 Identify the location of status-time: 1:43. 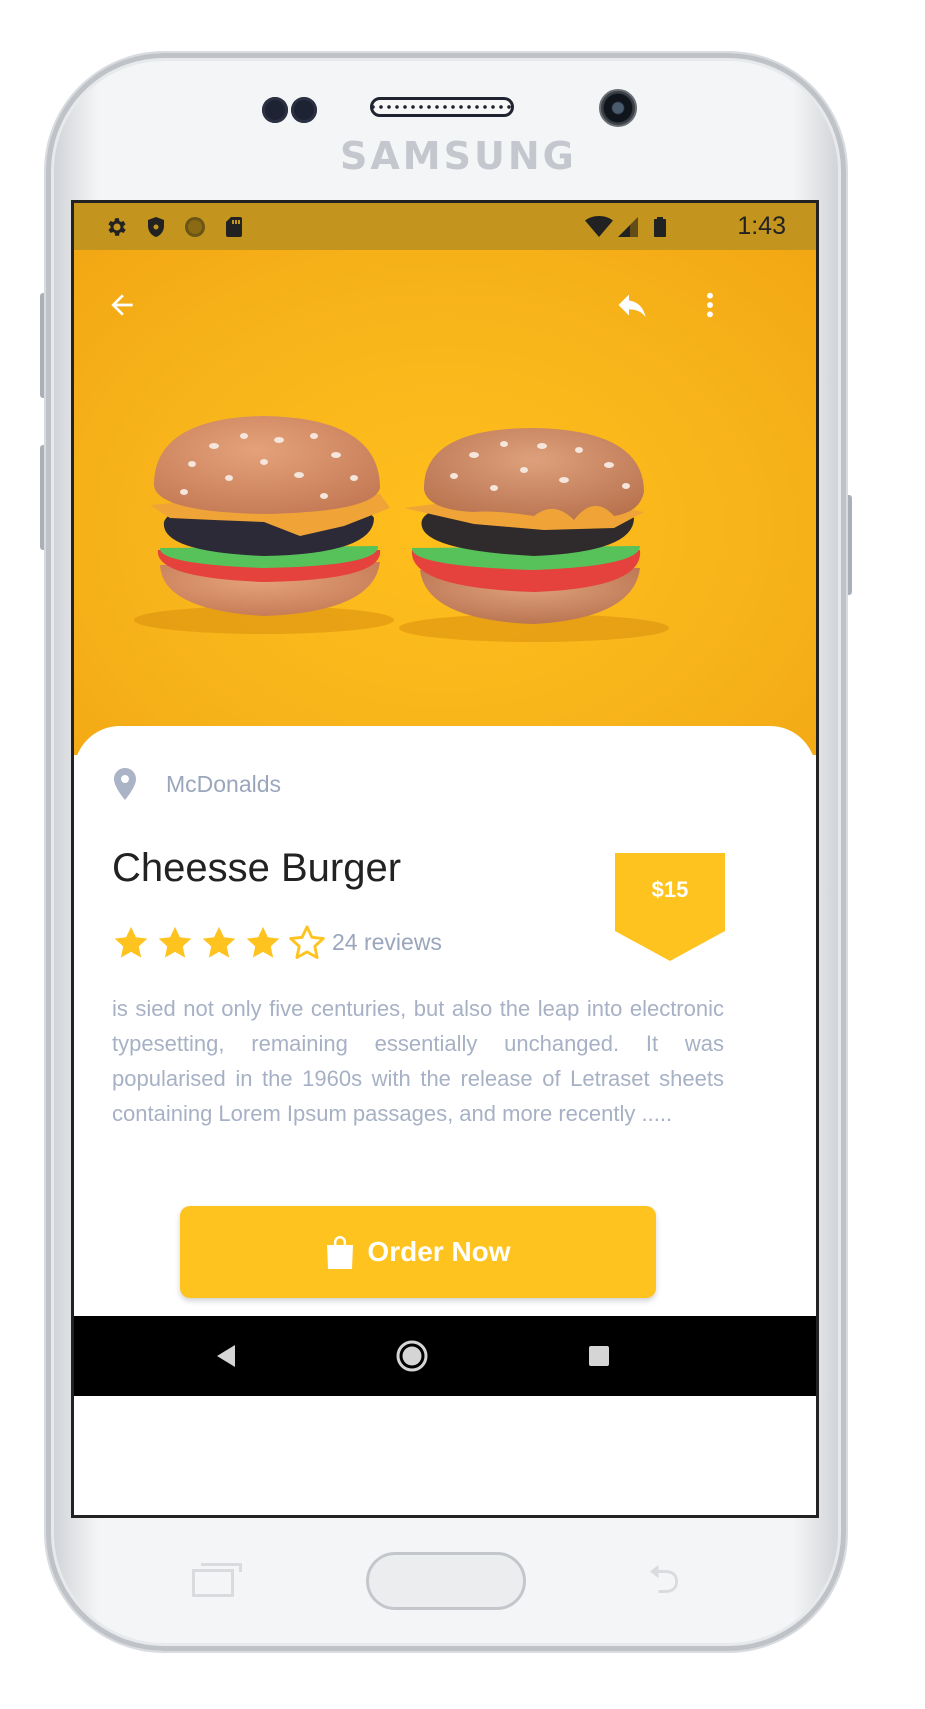
(761, 226).